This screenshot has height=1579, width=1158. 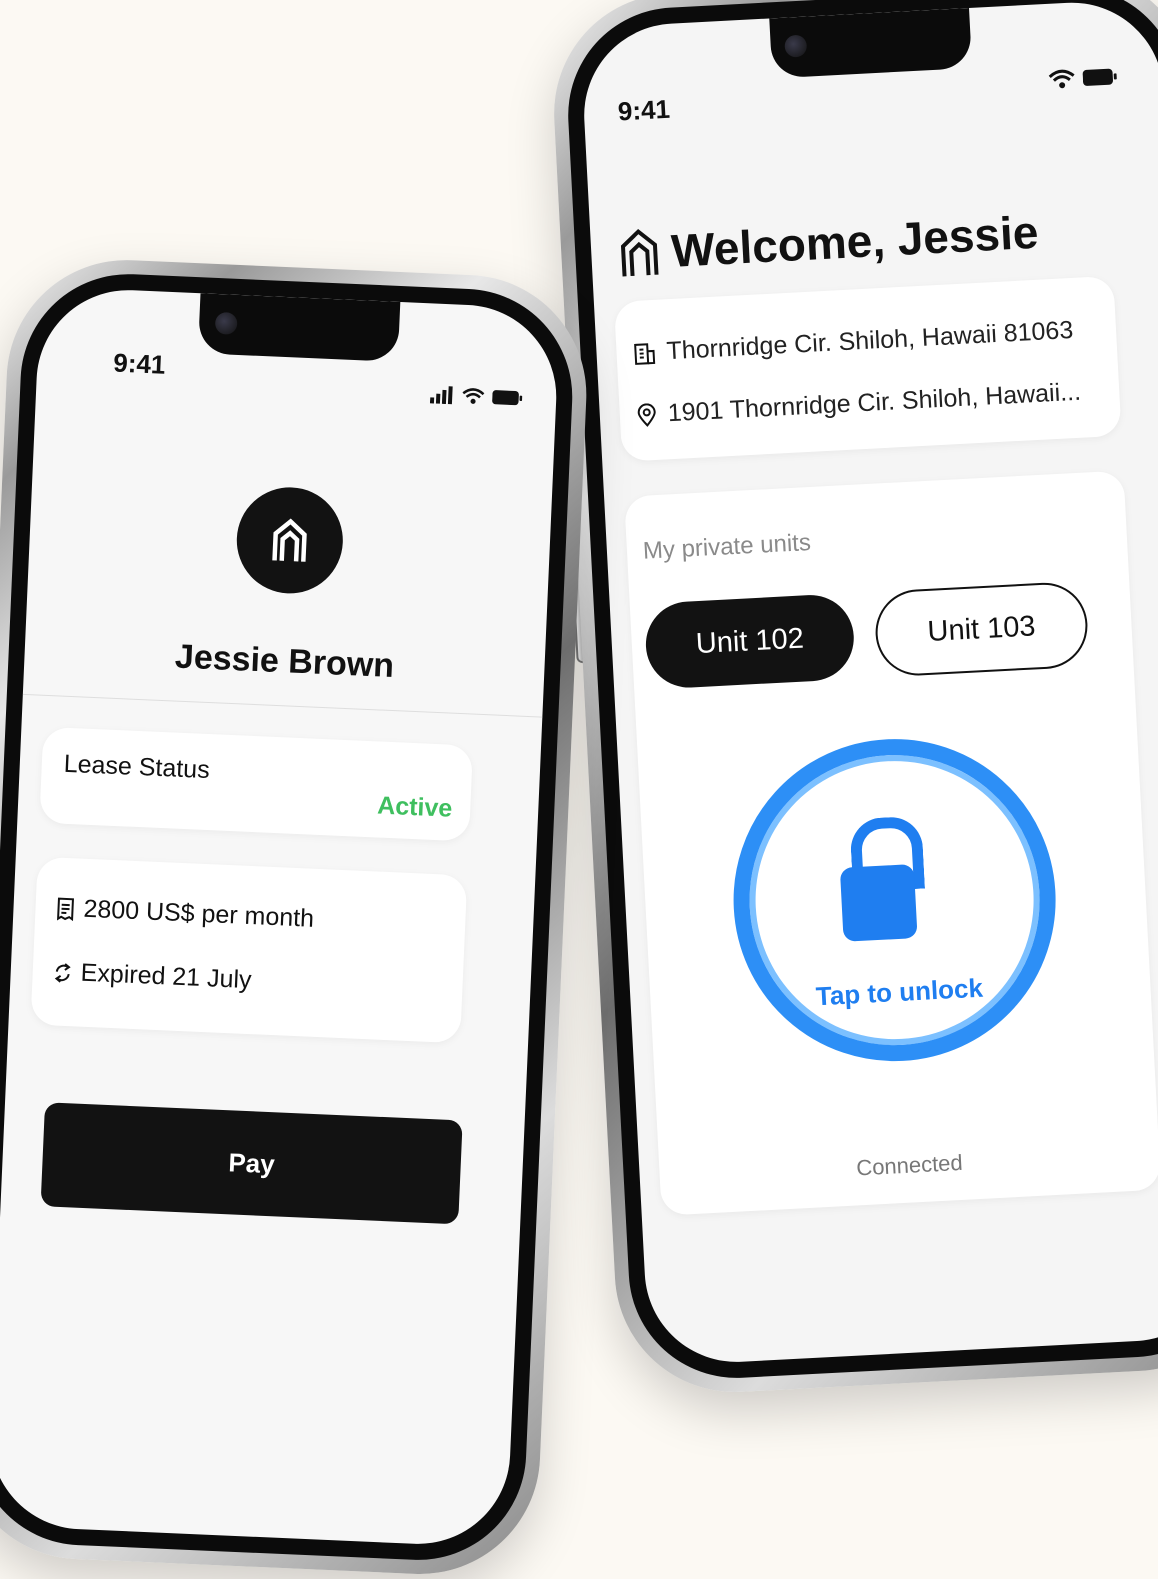 What do you see at coordinates (981, 629) in the screenshot?
I see `unit-103-button: Unit 103` at bounding box center [981, 629].